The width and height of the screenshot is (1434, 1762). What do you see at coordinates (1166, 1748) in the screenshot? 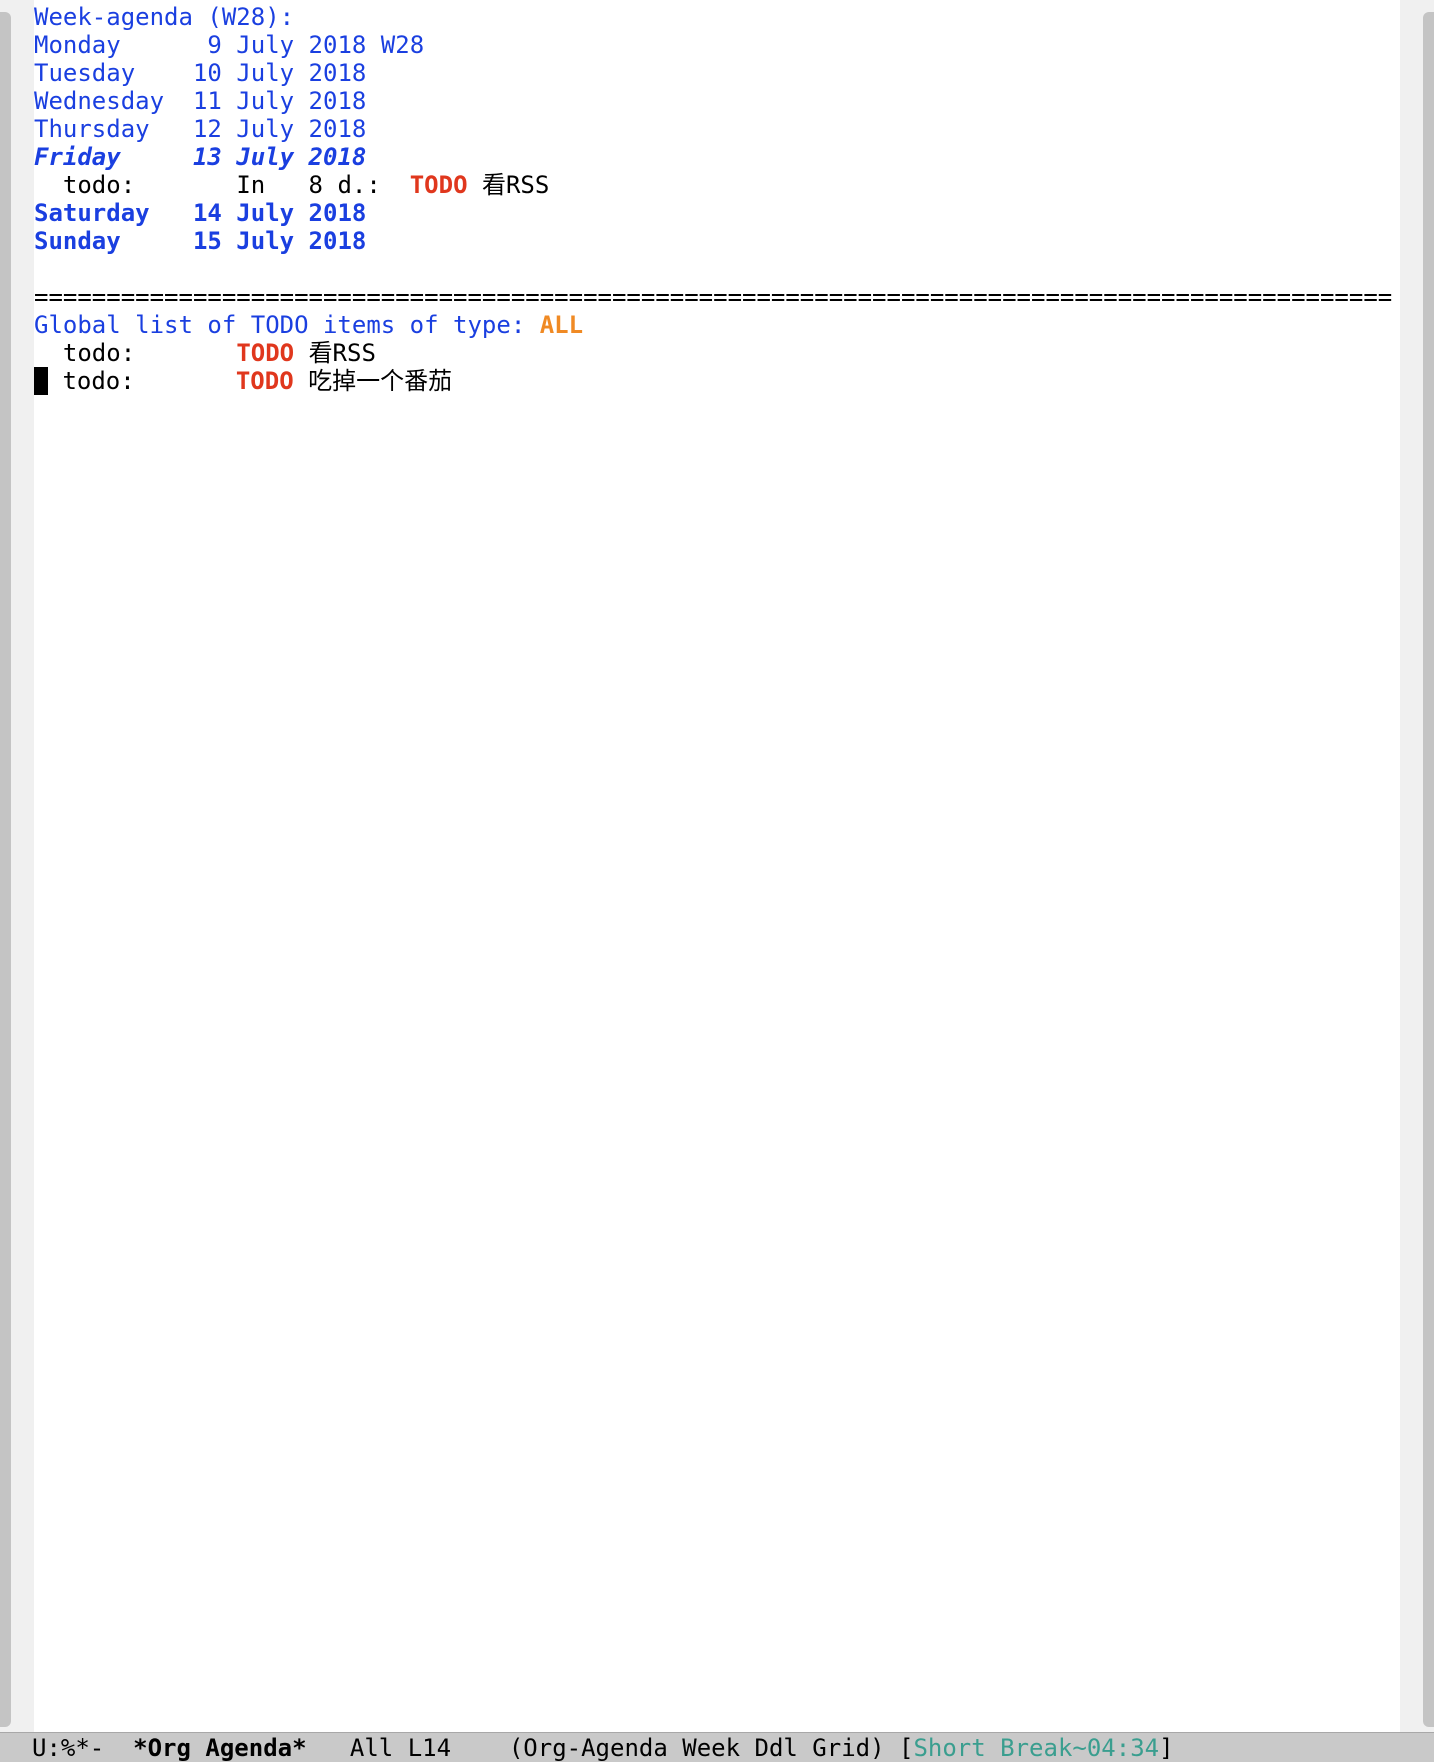
I see `bracket-close: ]` at bounding box center [1166, 1748].